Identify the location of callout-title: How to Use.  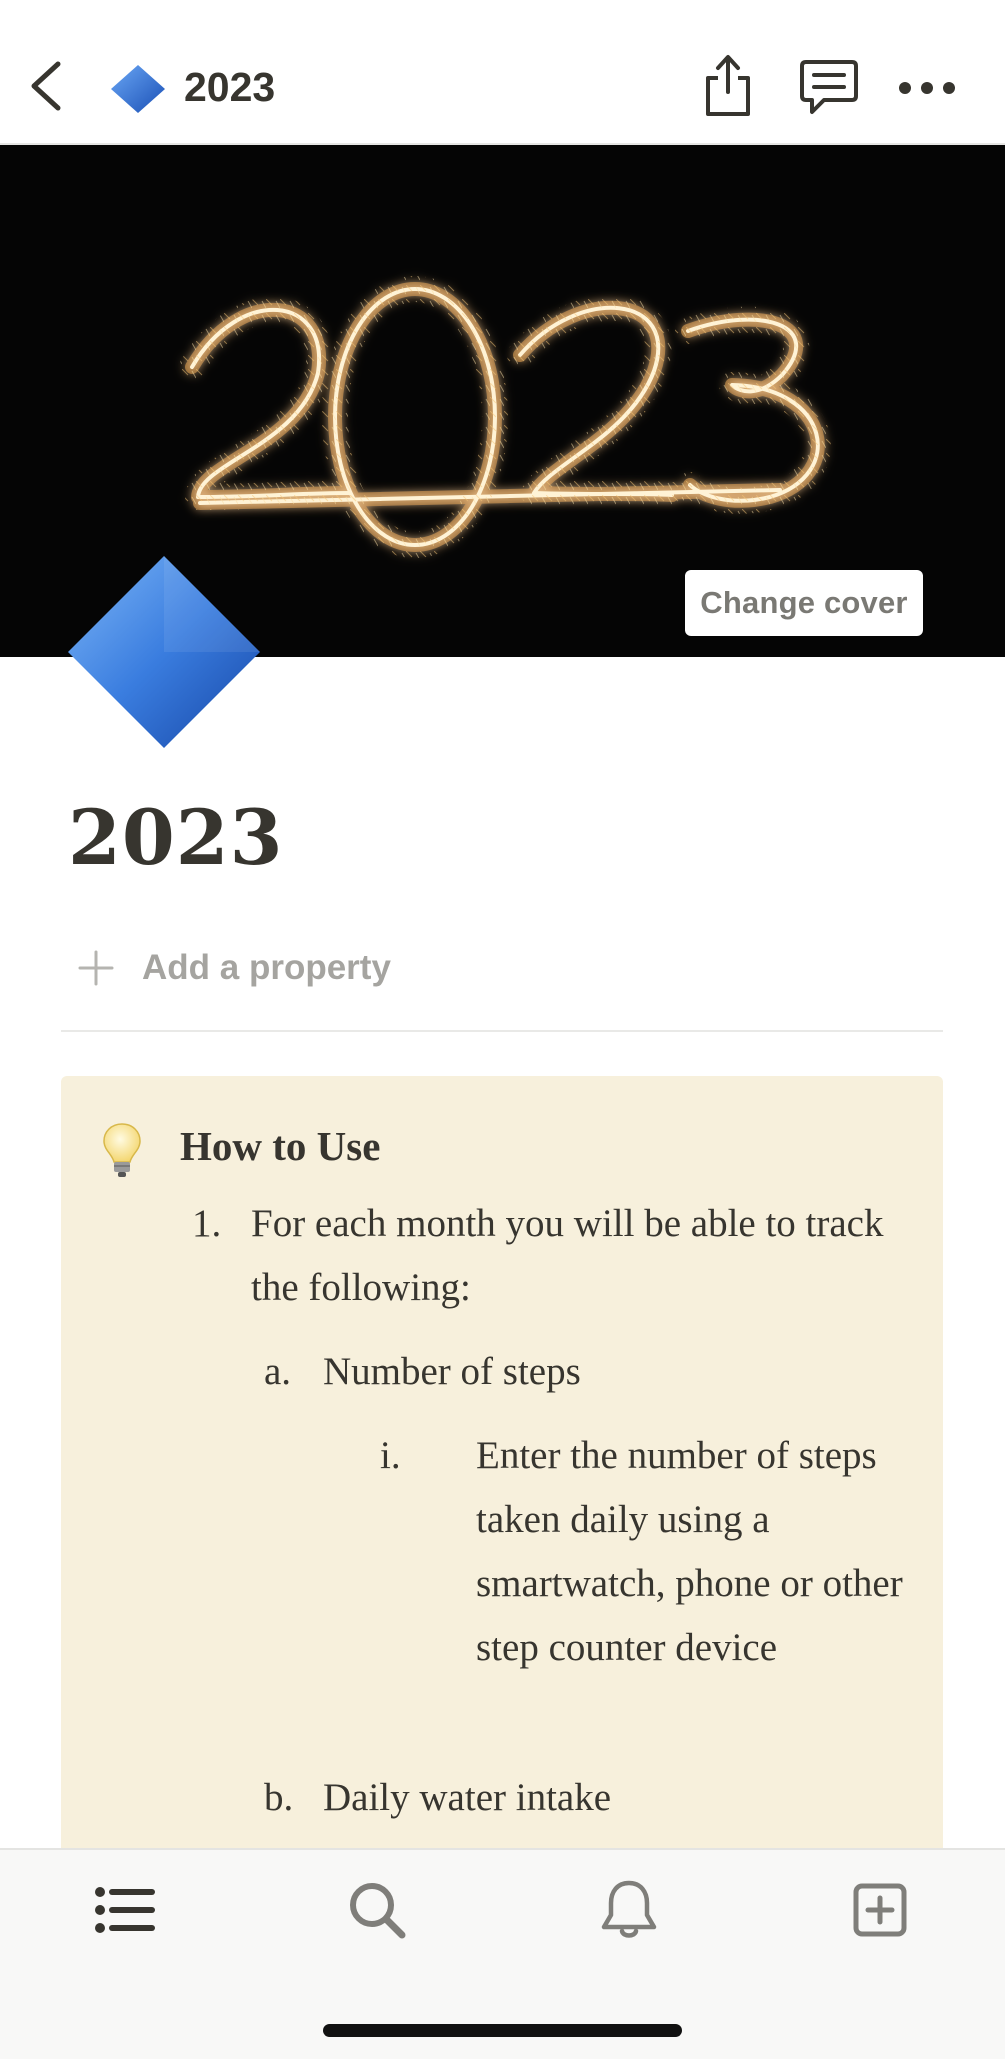
(280, 1146).